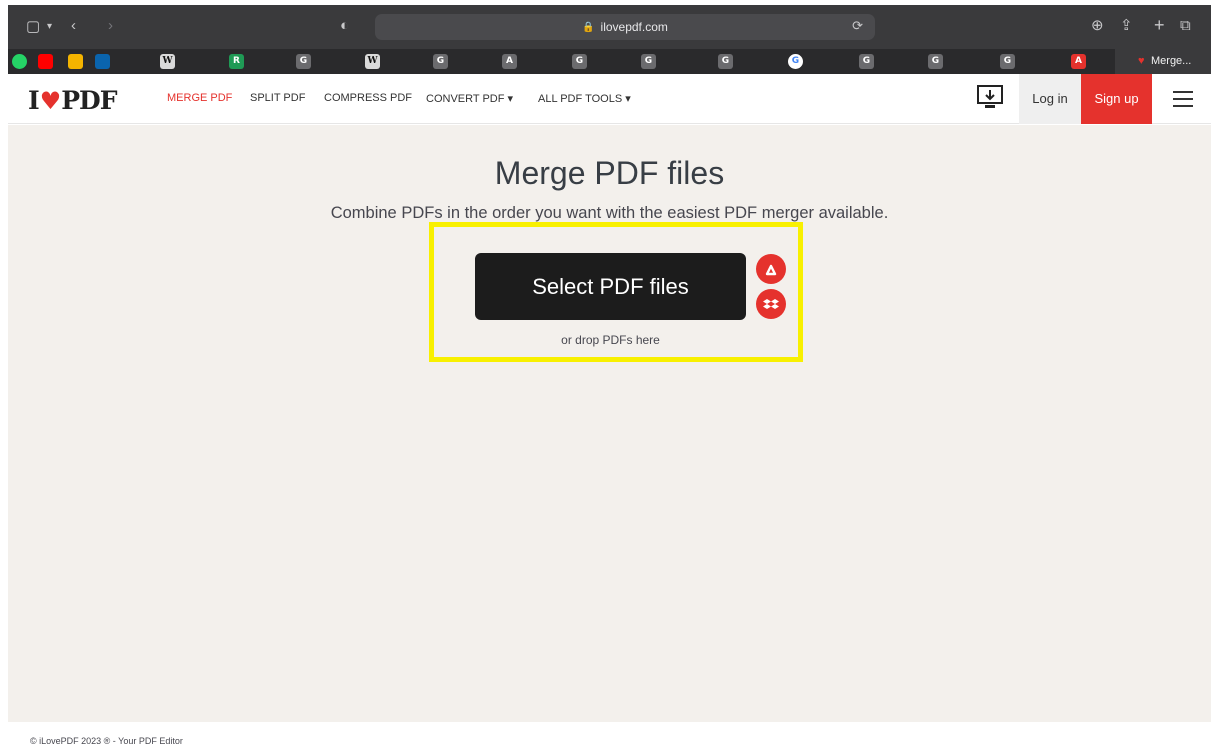 Image resolution: width=1211 pixels, height=753 pixels. What do you see at coordinates (795, 61) in the screenshot?
I see `google-icon: G` at bounding box center [795, 61].